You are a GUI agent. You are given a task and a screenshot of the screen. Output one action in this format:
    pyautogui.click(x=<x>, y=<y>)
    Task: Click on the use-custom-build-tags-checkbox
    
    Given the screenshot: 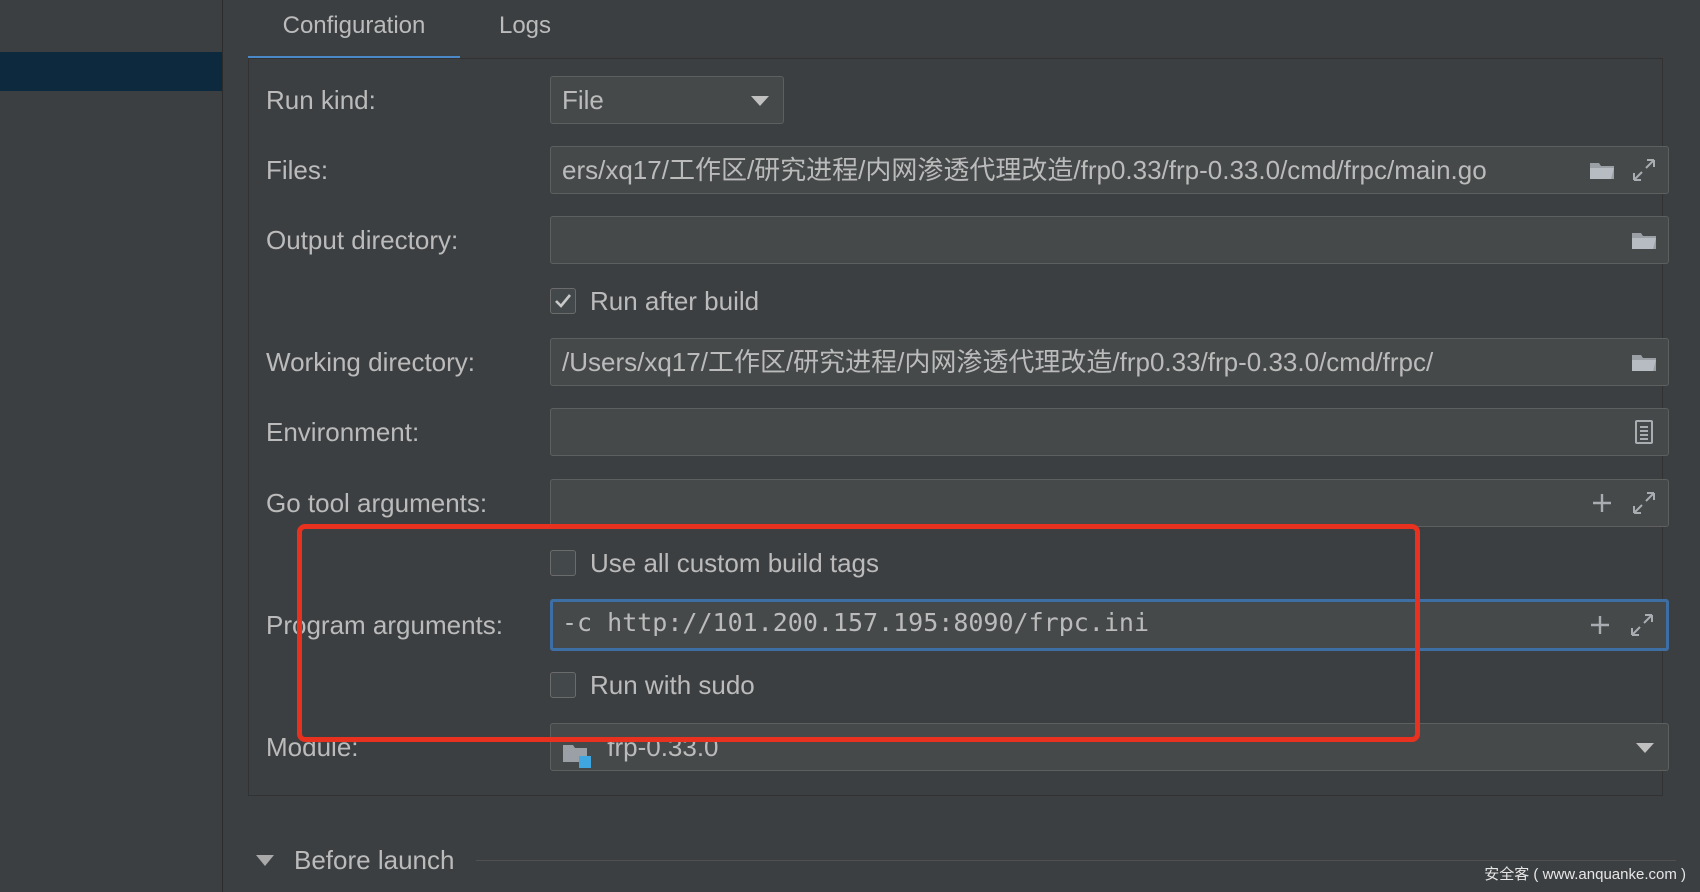 What is the action you would take?
    pyautogui.click(x=563, y=563)
    